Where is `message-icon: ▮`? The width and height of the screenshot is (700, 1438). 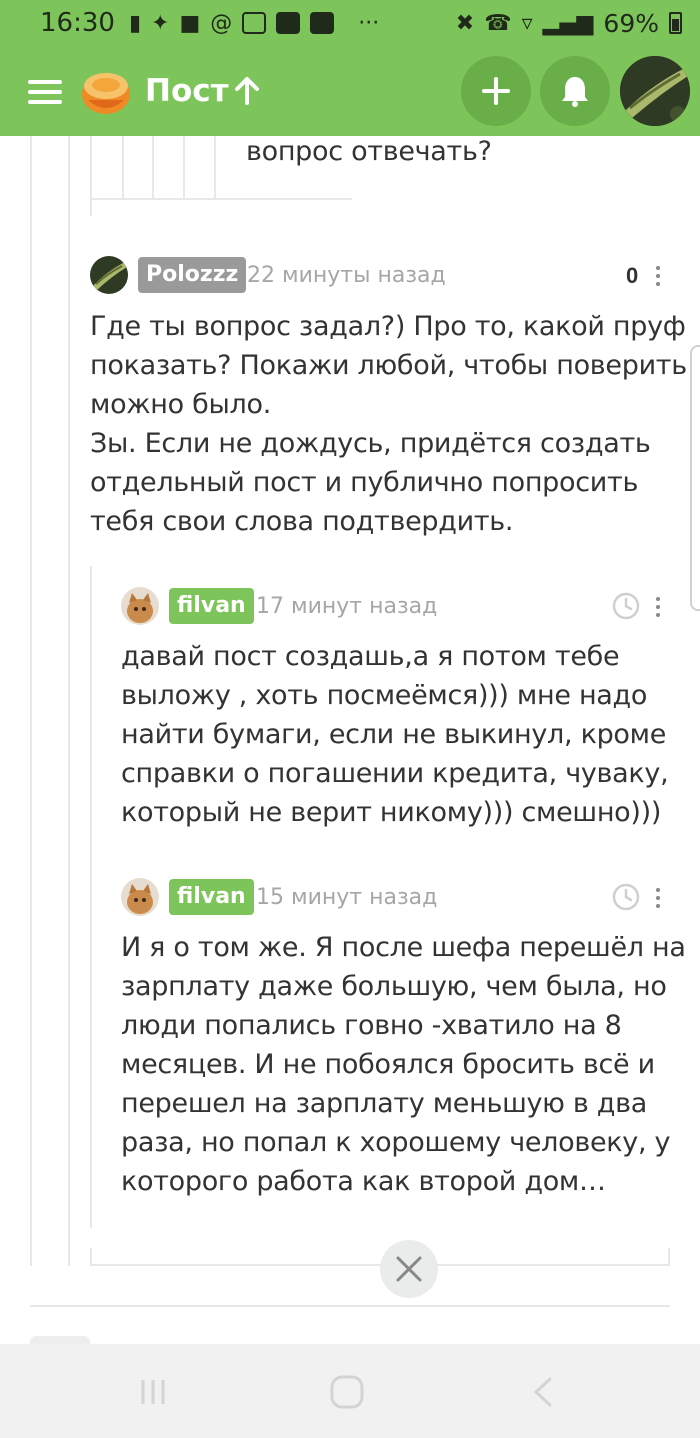
message-icon: ▮ is located at coordinates (135, 23).